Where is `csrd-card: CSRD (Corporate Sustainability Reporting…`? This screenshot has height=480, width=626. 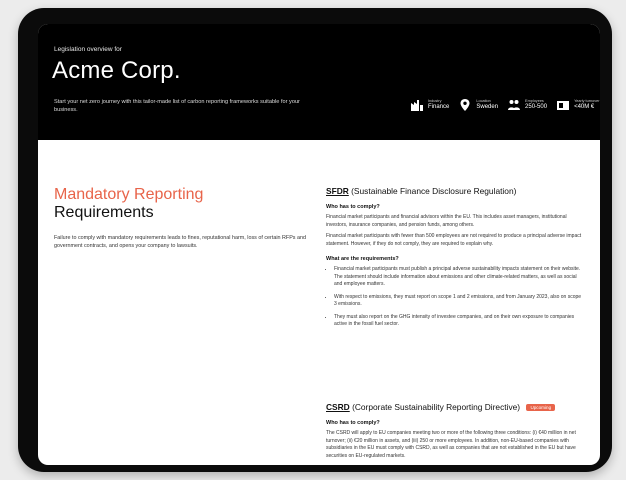 csrd-card: CSRD (Corporate Sustainability Reporting… is located at coordinates (457, 431).